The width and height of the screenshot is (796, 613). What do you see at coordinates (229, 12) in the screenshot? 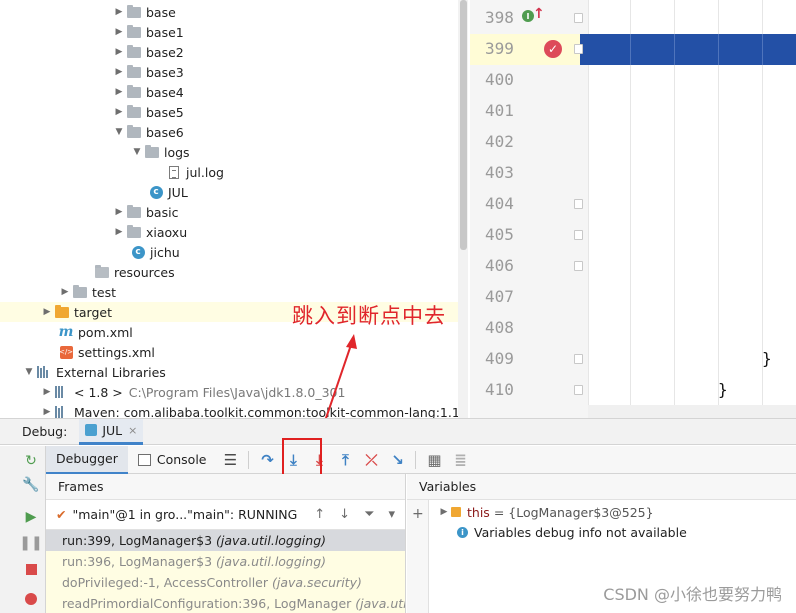
I see `tree-item-base: ▶ base` at bounding box center [229, 12].